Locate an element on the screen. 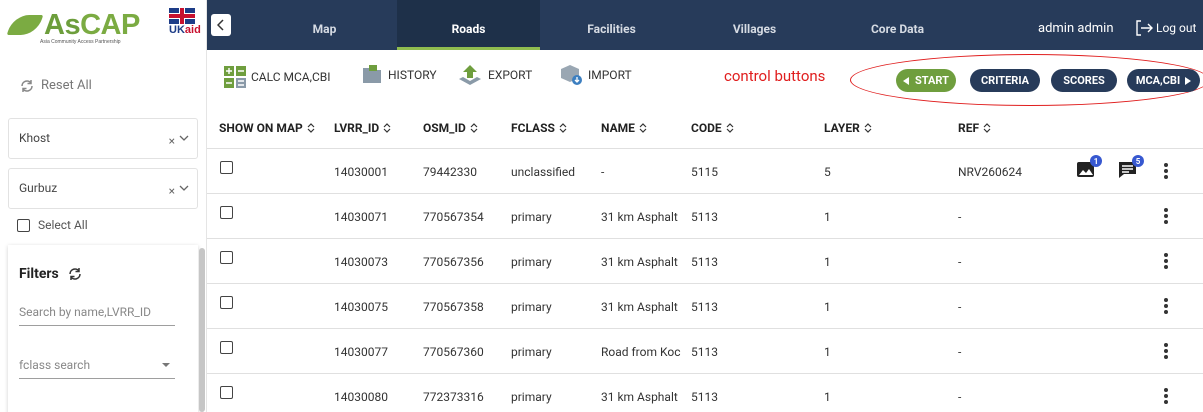  cell-lvrr-id: 14030075 is located at coordinates (361, 307).